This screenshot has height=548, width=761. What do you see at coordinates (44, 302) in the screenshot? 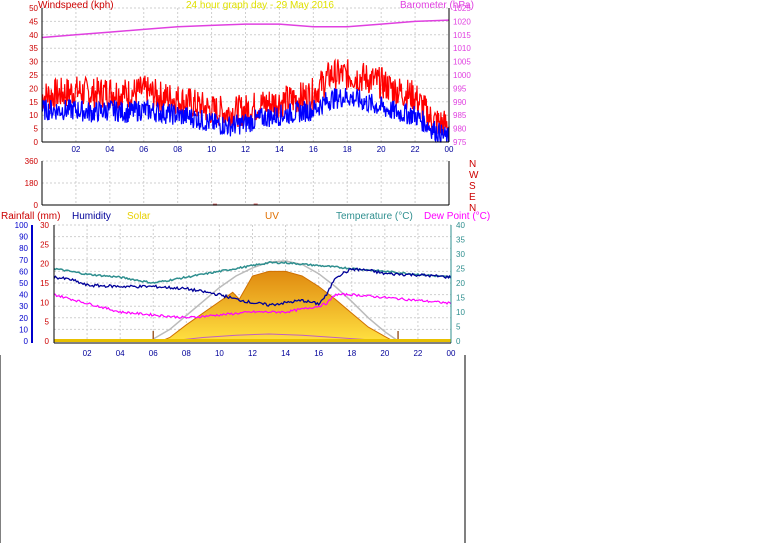
I see `rain-tick-label: 10` at bounding box center [44, 302].